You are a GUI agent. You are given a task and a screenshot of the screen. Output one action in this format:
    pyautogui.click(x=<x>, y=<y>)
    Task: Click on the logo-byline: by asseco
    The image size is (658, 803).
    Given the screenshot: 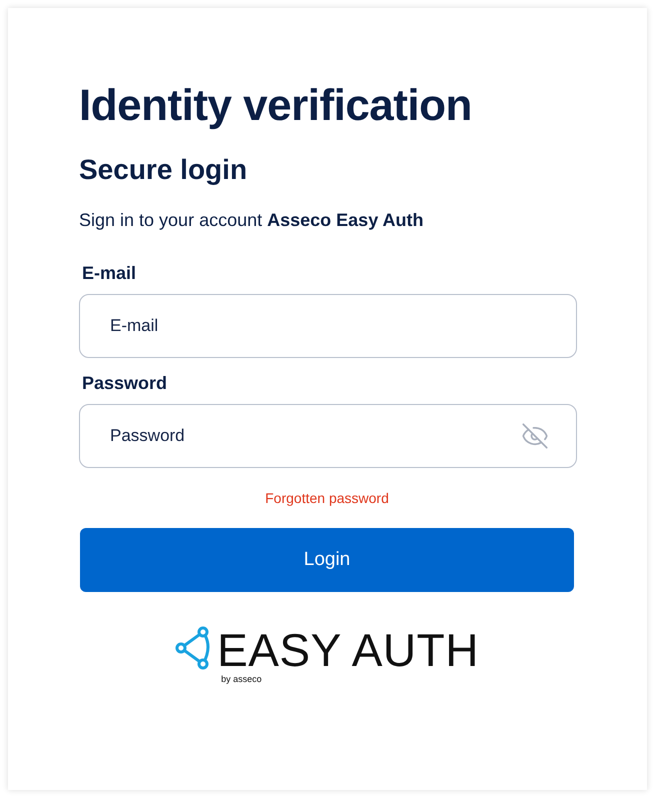 What is the action you would take?
    pyautogui.click(x=242, y=679)
    